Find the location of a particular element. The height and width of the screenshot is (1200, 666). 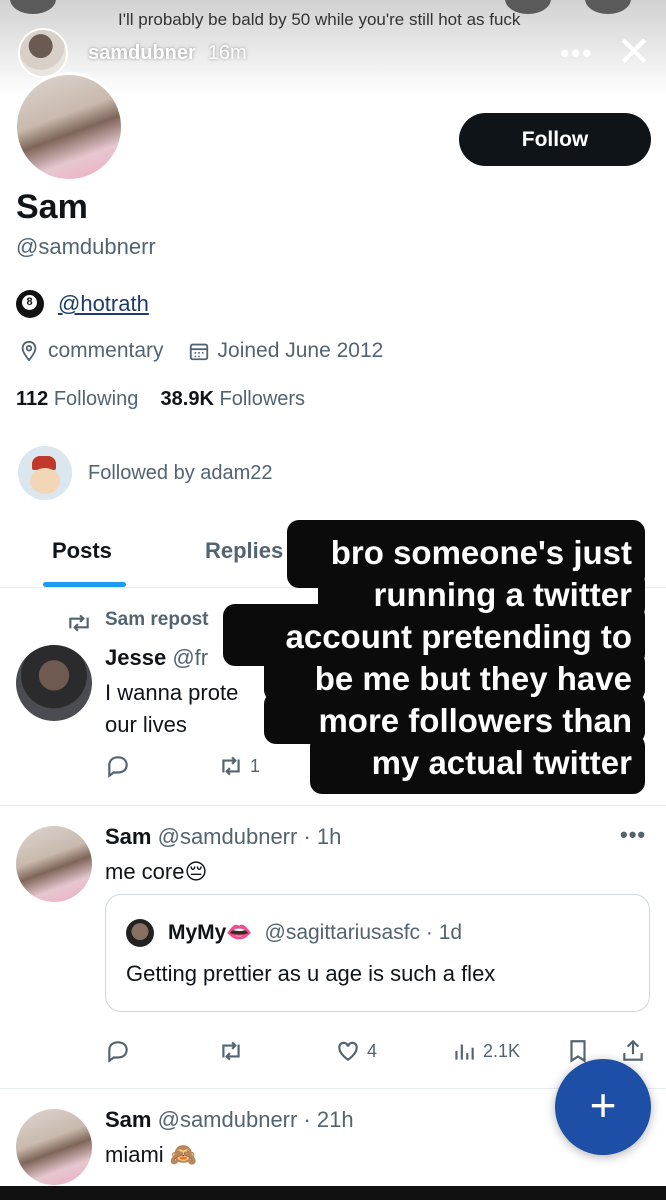

eight-ball-icon is located at coordinates (30, 304).